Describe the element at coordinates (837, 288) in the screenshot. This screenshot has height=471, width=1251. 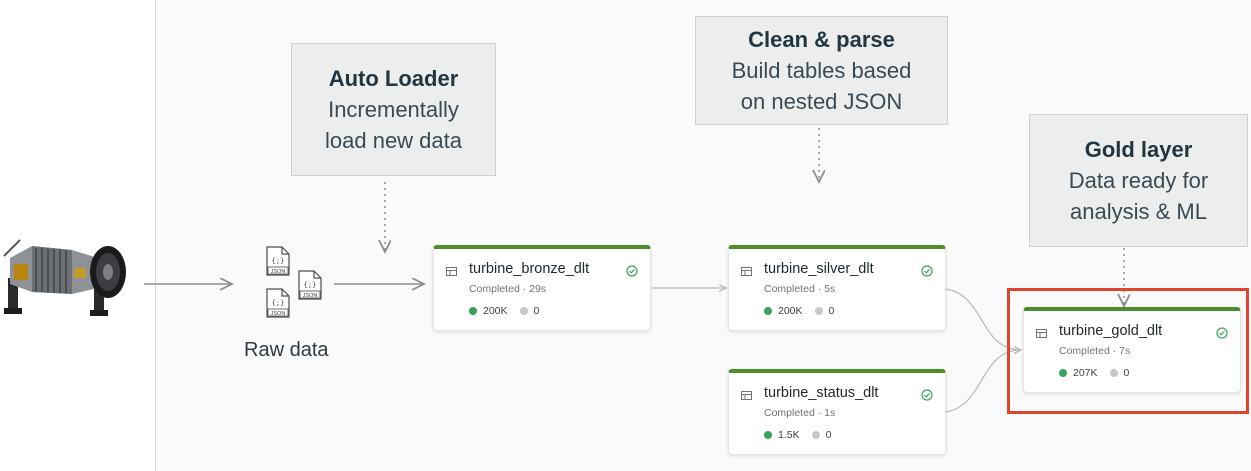
I see `node-turbine-silver: turbine_silver_dlt Completed · 5s 200K 0` at that location.